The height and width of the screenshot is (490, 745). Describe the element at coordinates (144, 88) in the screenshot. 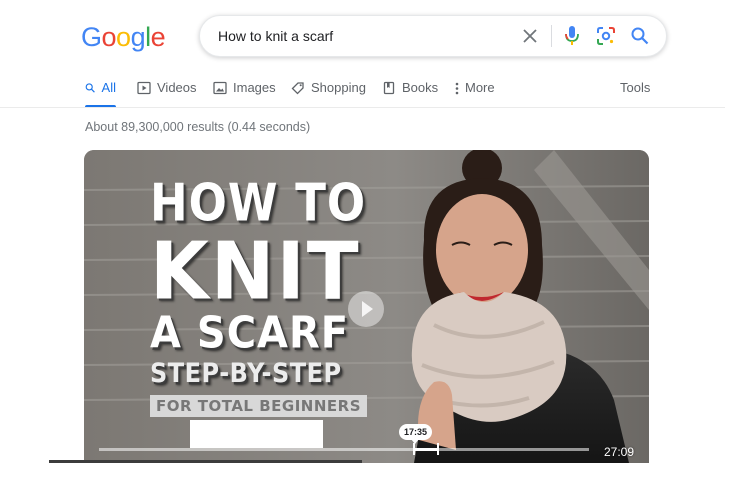

I see `video-icon` at that location.